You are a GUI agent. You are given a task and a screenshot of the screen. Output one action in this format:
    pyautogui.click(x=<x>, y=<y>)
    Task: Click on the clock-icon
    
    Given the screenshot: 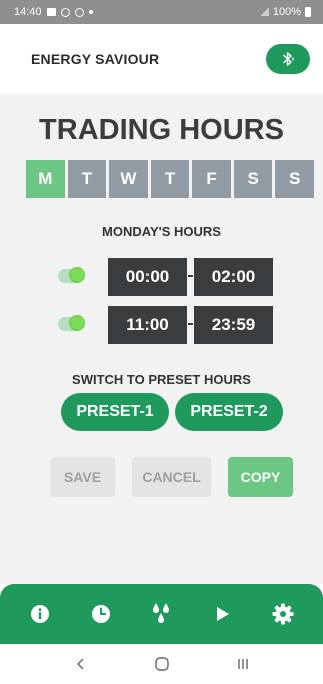 What is the action you would take?
    pyautogui.click(x=100, y=614)
    